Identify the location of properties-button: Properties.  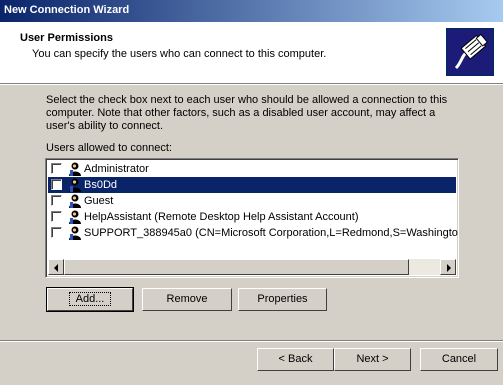
(282, 299).